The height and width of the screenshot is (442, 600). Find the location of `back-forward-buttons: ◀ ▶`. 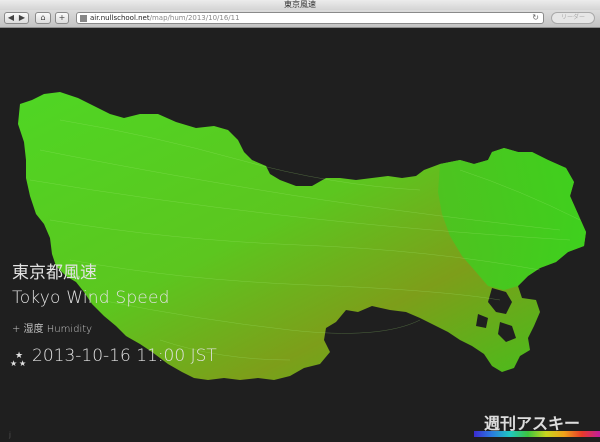

back-forward-buttons: ◀ ▶ is located at coordinates (16, 18).